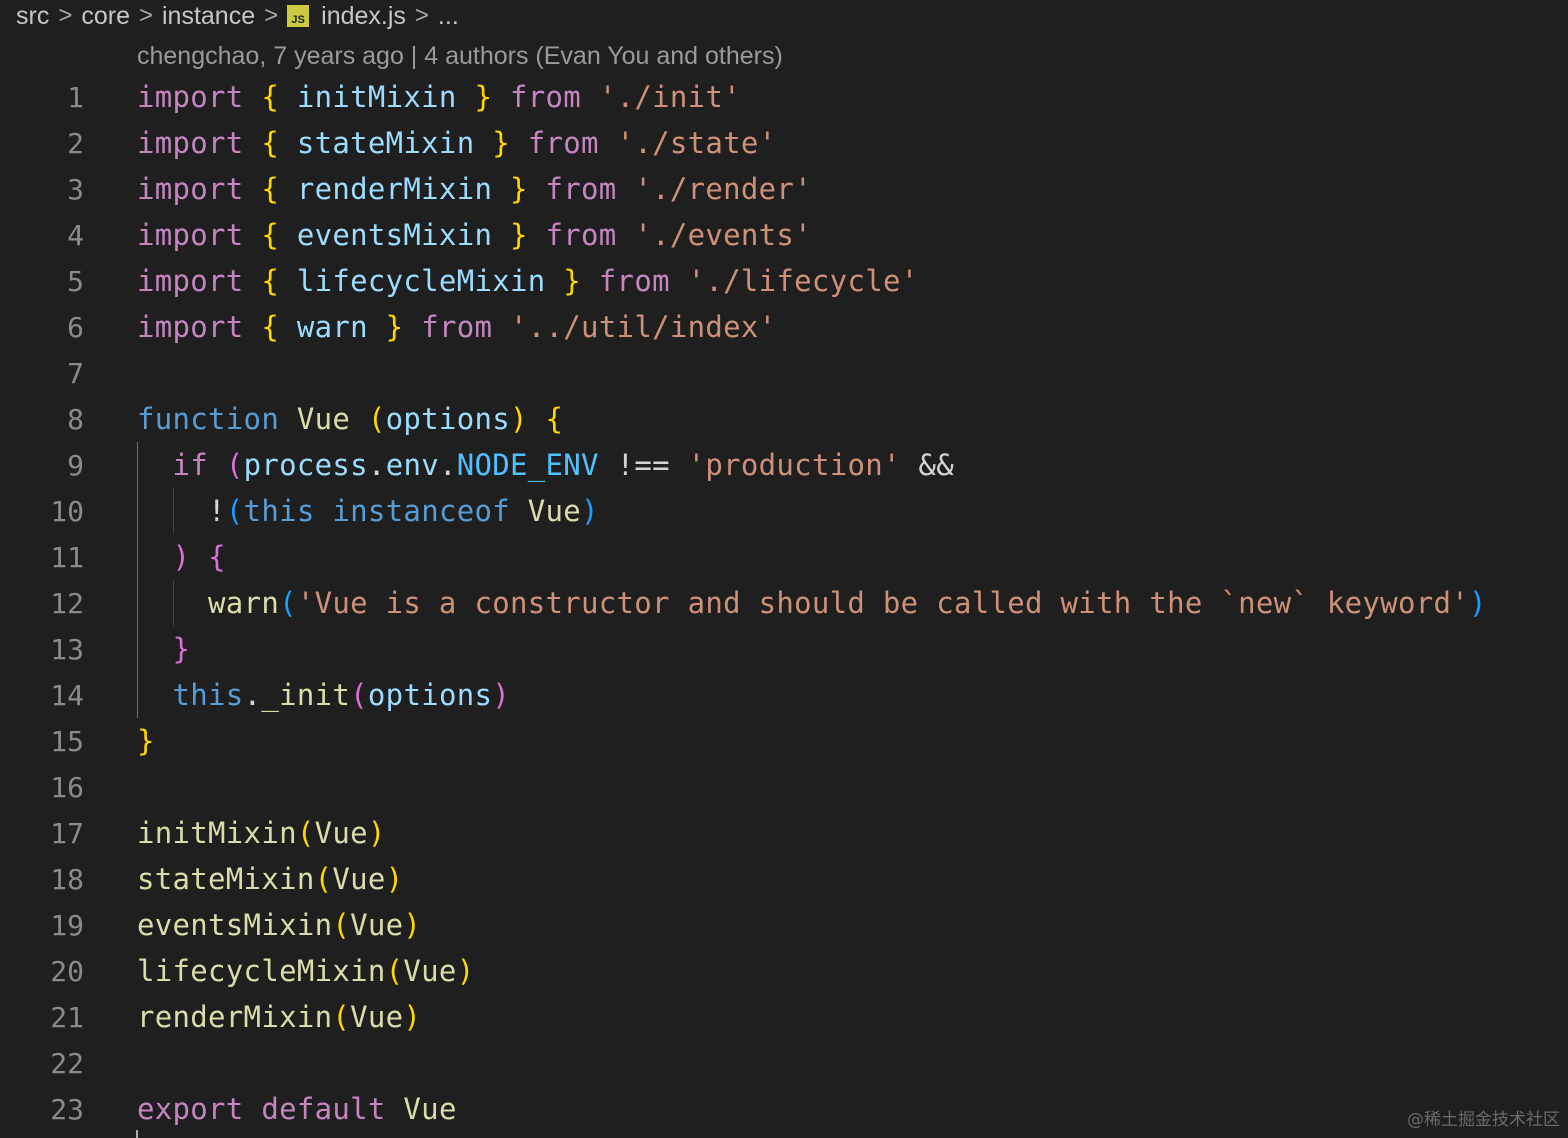 This screenshot has height=1138, width=1568. I want to click on line-number: 8, so click(75, 419).